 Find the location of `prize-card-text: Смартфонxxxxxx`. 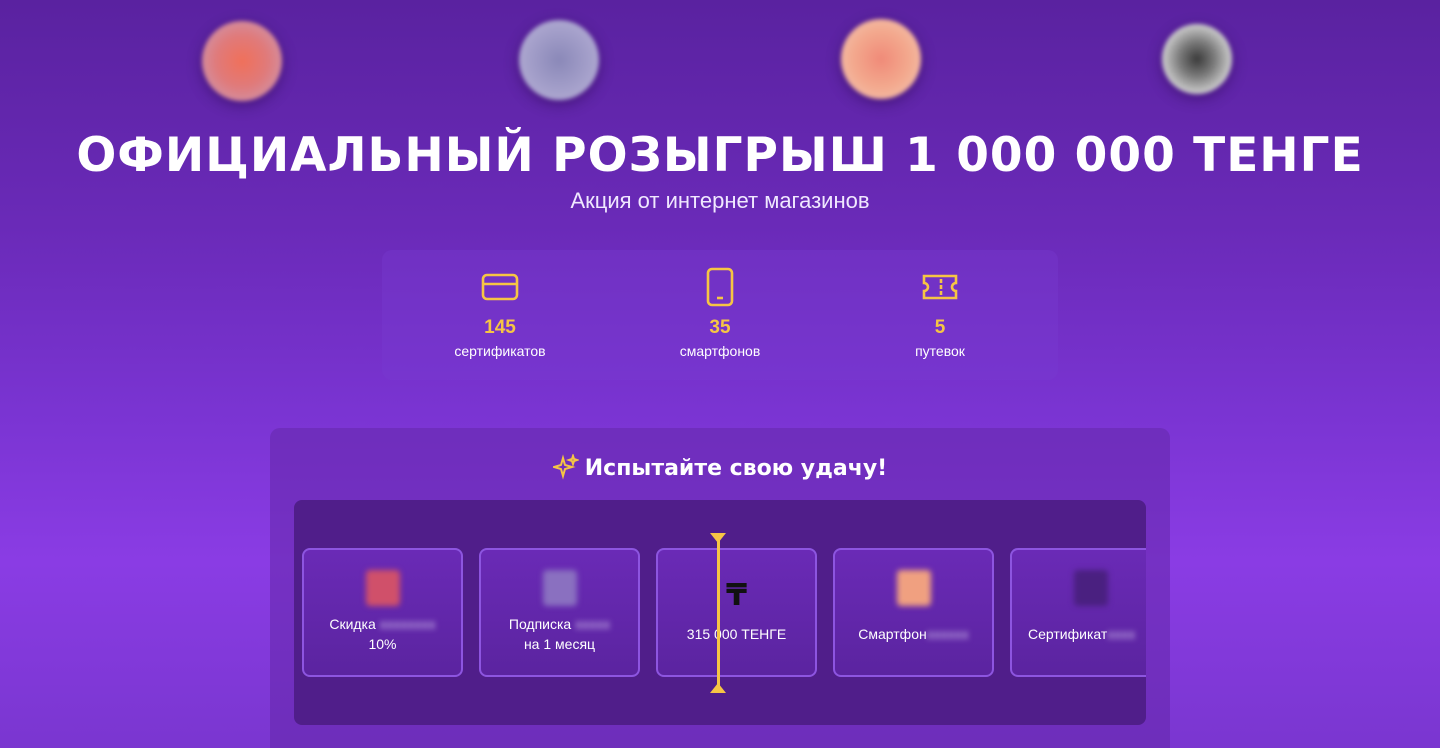

prize-card-text: Смартфонxxxxxx is located at coordinates (913, 634).